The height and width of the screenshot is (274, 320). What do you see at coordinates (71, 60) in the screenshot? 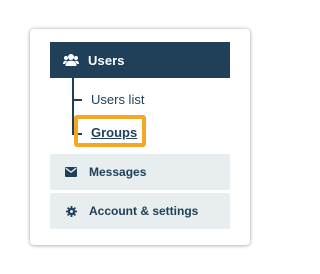
I see `users-icon` at bounding box center [71, 60].